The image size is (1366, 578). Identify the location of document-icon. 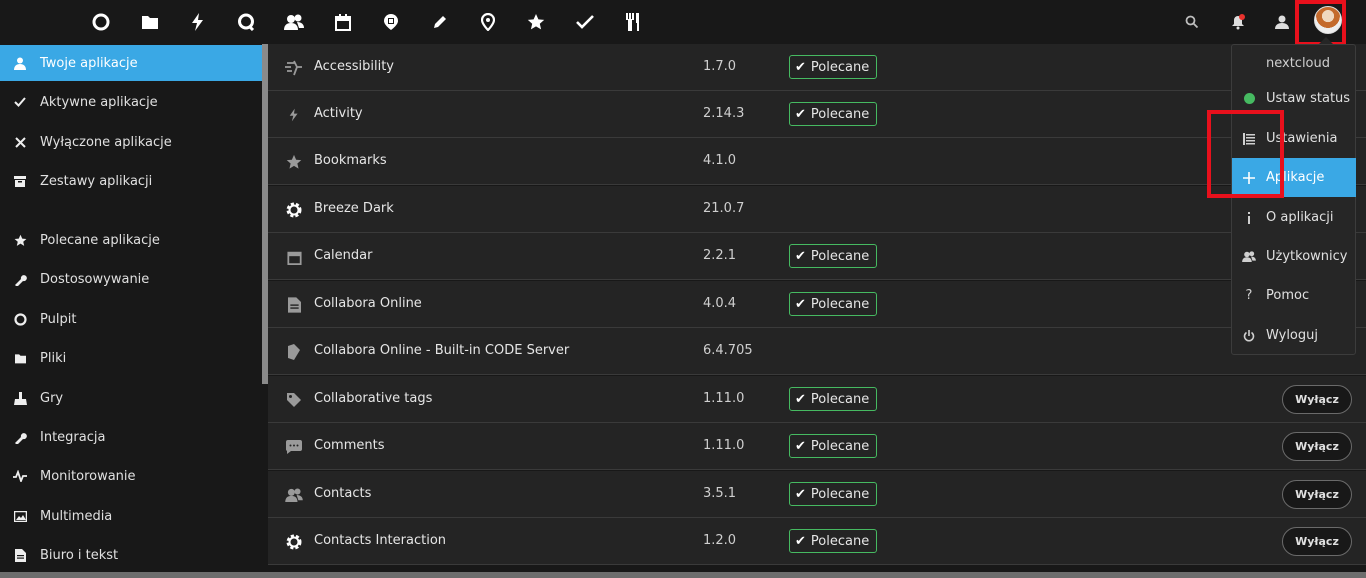
(294, 305).